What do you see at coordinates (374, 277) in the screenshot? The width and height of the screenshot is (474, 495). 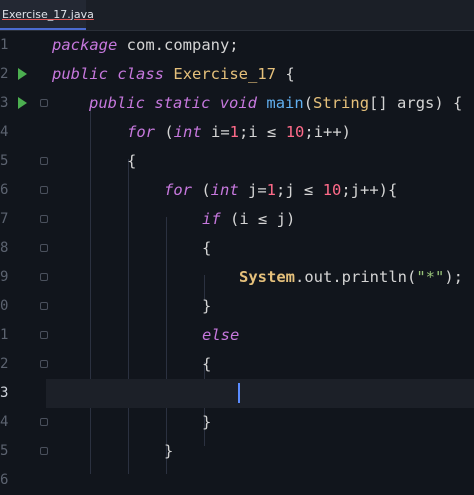 I see `method-name: println` at bounding box center [374, 277].